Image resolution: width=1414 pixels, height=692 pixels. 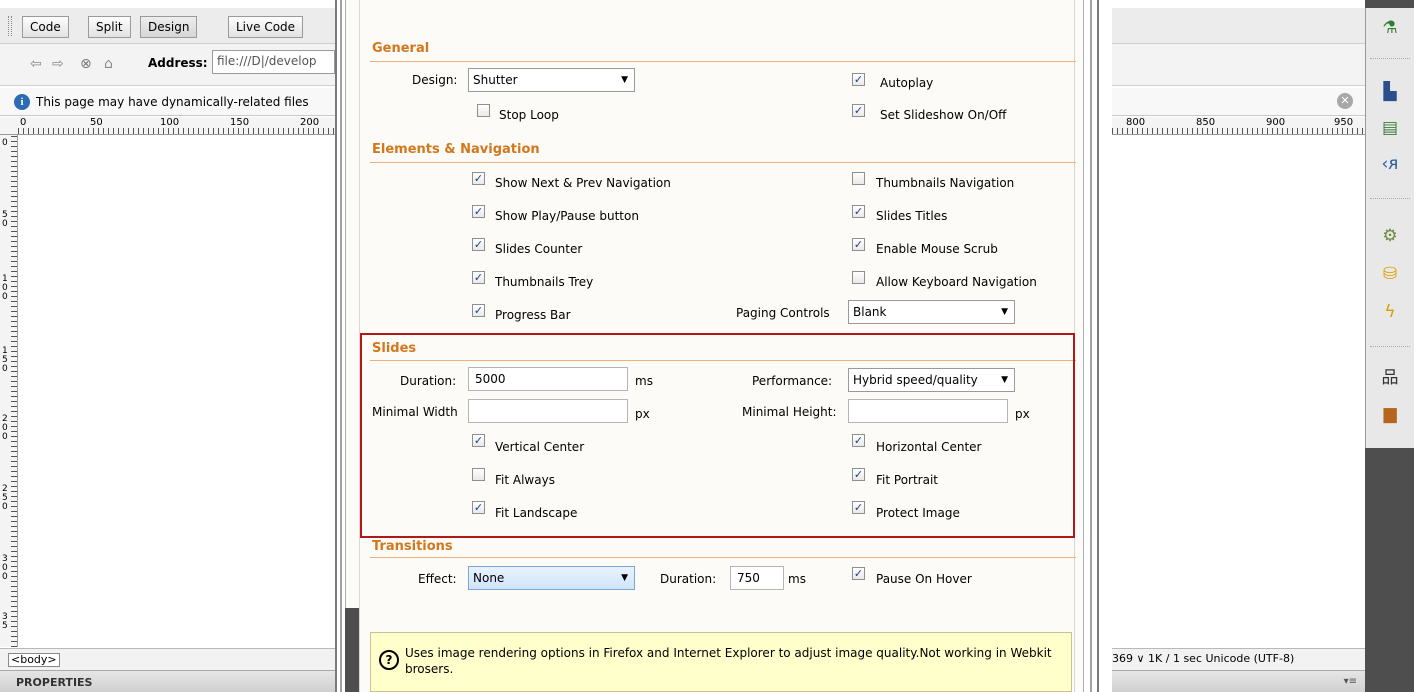 What do you see at coordinates (167, 681) in the screenshot?
I see `properties-panel-header: PROPERTIES` at bounding box center [167, 681].